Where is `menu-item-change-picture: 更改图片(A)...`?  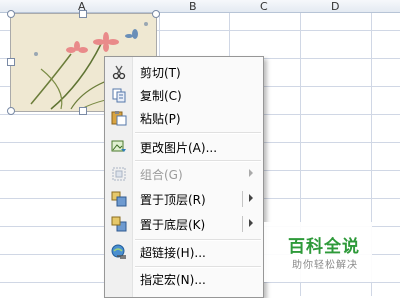 menu-item-change-picture: 更改图片(A)... is located at coordinates (184, 147).